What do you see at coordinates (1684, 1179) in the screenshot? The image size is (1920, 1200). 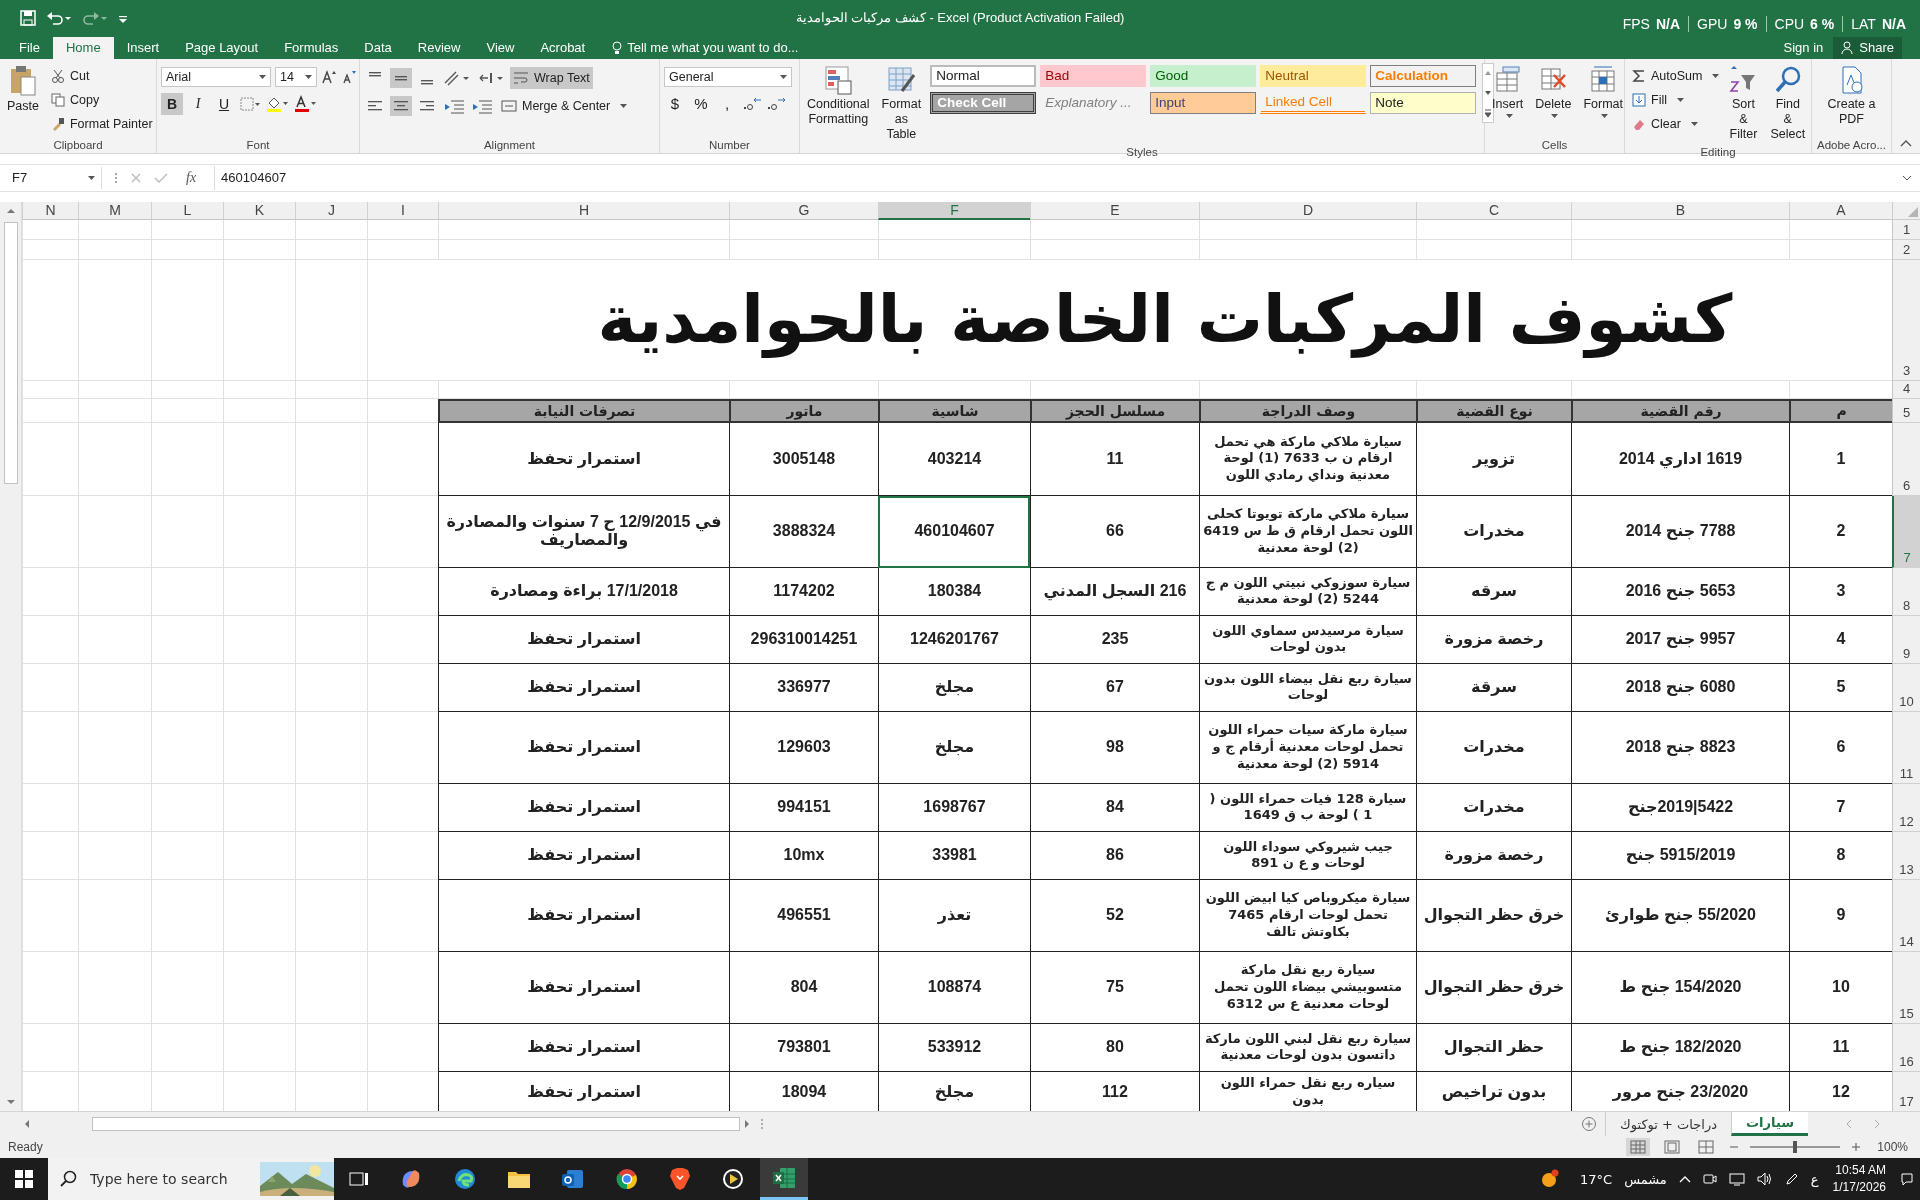 I see `chevron-up-icon` at bounding box center [1684, 1179].